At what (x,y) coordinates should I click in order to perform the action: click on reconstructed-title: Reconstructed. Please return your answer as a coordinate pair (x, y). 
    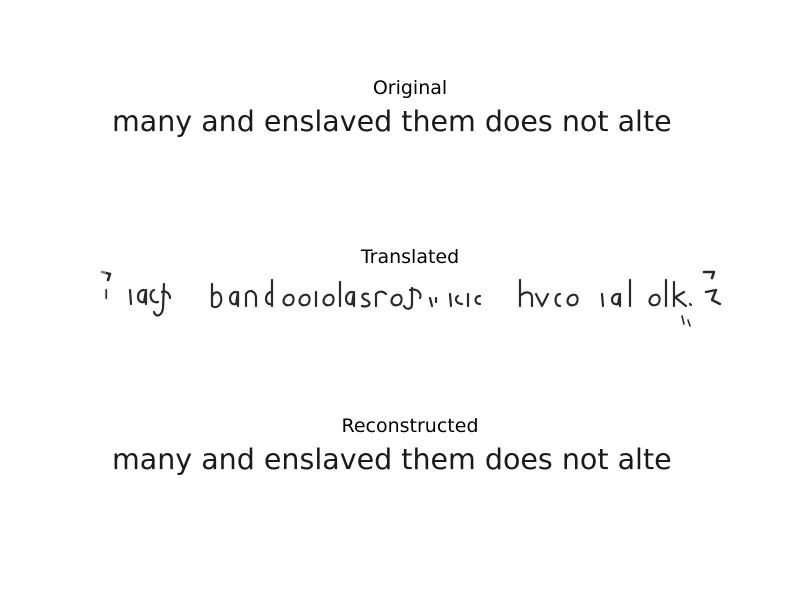
    Looking at the image, I should click on (410, 426).